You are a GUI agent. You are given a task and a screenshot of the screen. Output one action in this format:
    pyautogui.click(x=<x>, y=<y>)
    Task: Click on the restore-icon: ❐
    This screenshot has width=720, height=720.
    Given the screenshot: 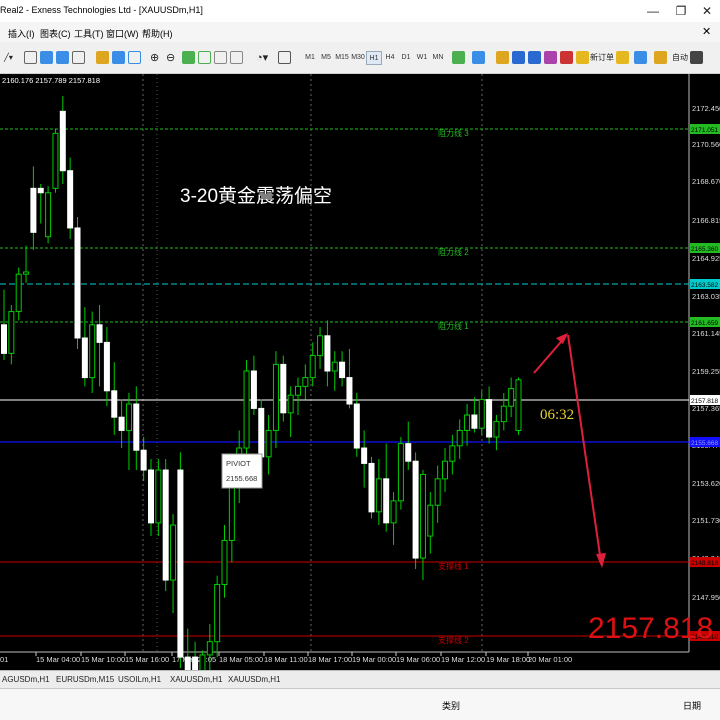 What is the action you would take?
    pyautogui.click(x=681, y=11)
    